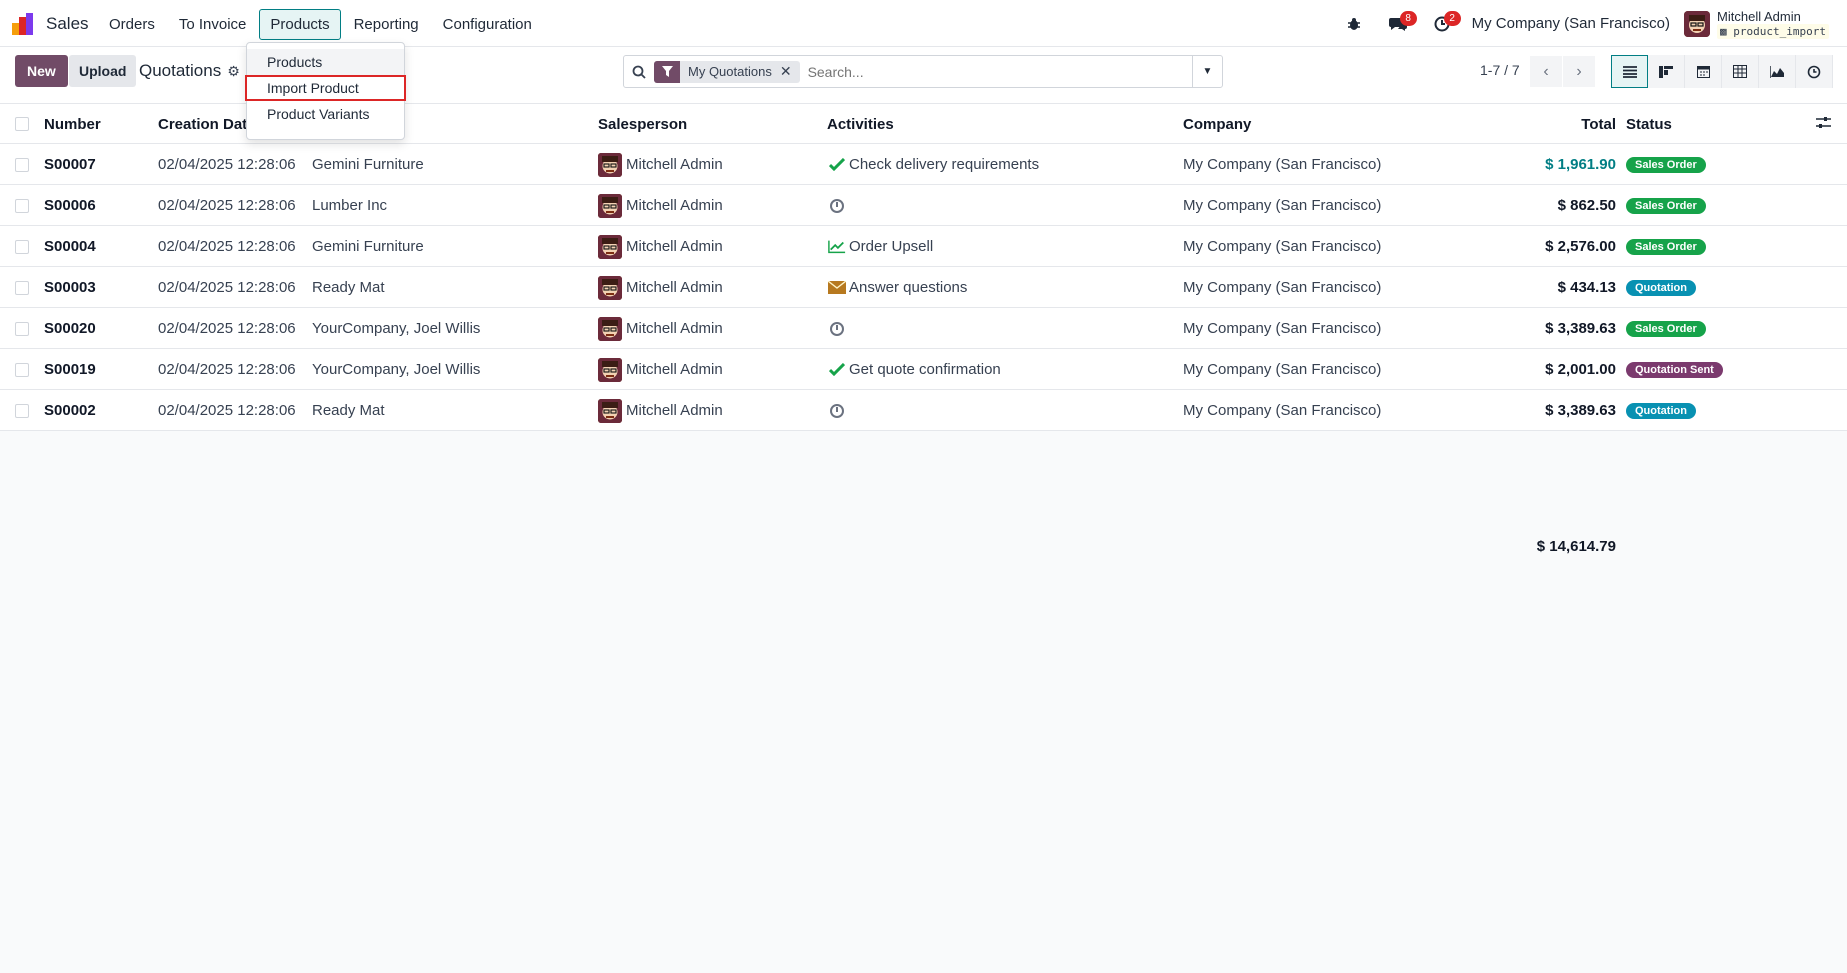 The height and width of the screenshot is (973, 1847). I want to click on pager-value: 1-7 / 7, so click(1500, 70).